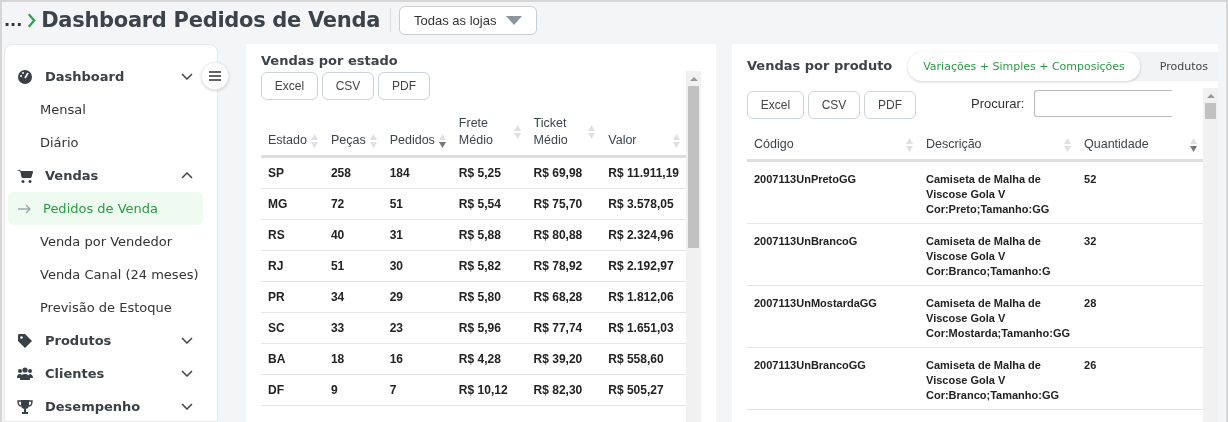 The width and height of the screenshot is (1228, 422). What do you see at coordinates (833, 192) in the screenshot?
I see `table-cell: 2007113UnPretoGG` at bounding box center [833, 192].